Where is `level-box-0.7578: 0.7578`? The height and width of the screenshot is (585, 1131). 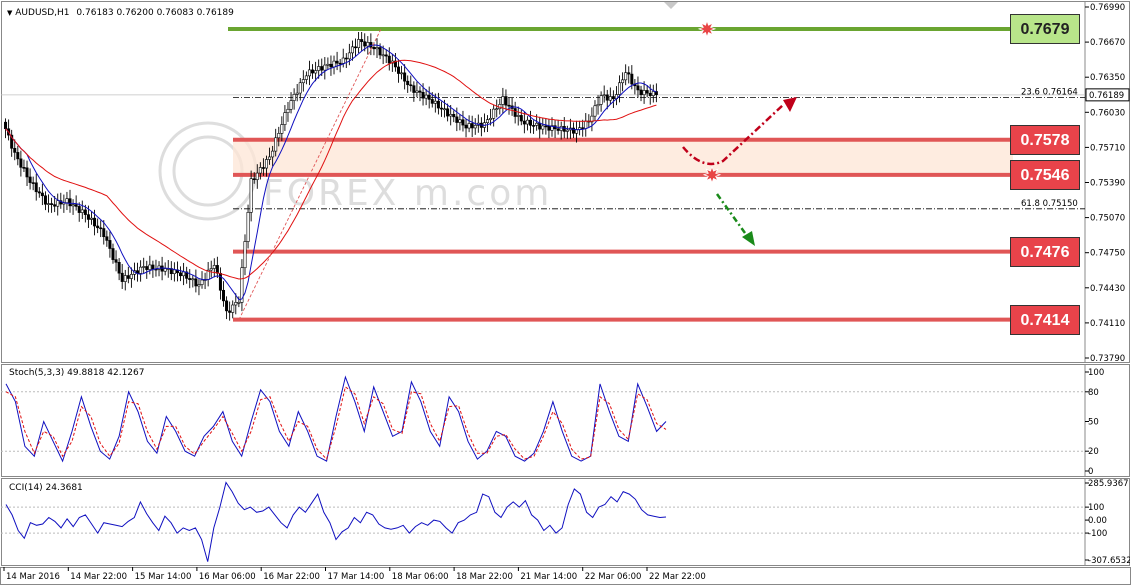
level-box-0.7578: 0.7578 is located at coordinates (1045, 139).